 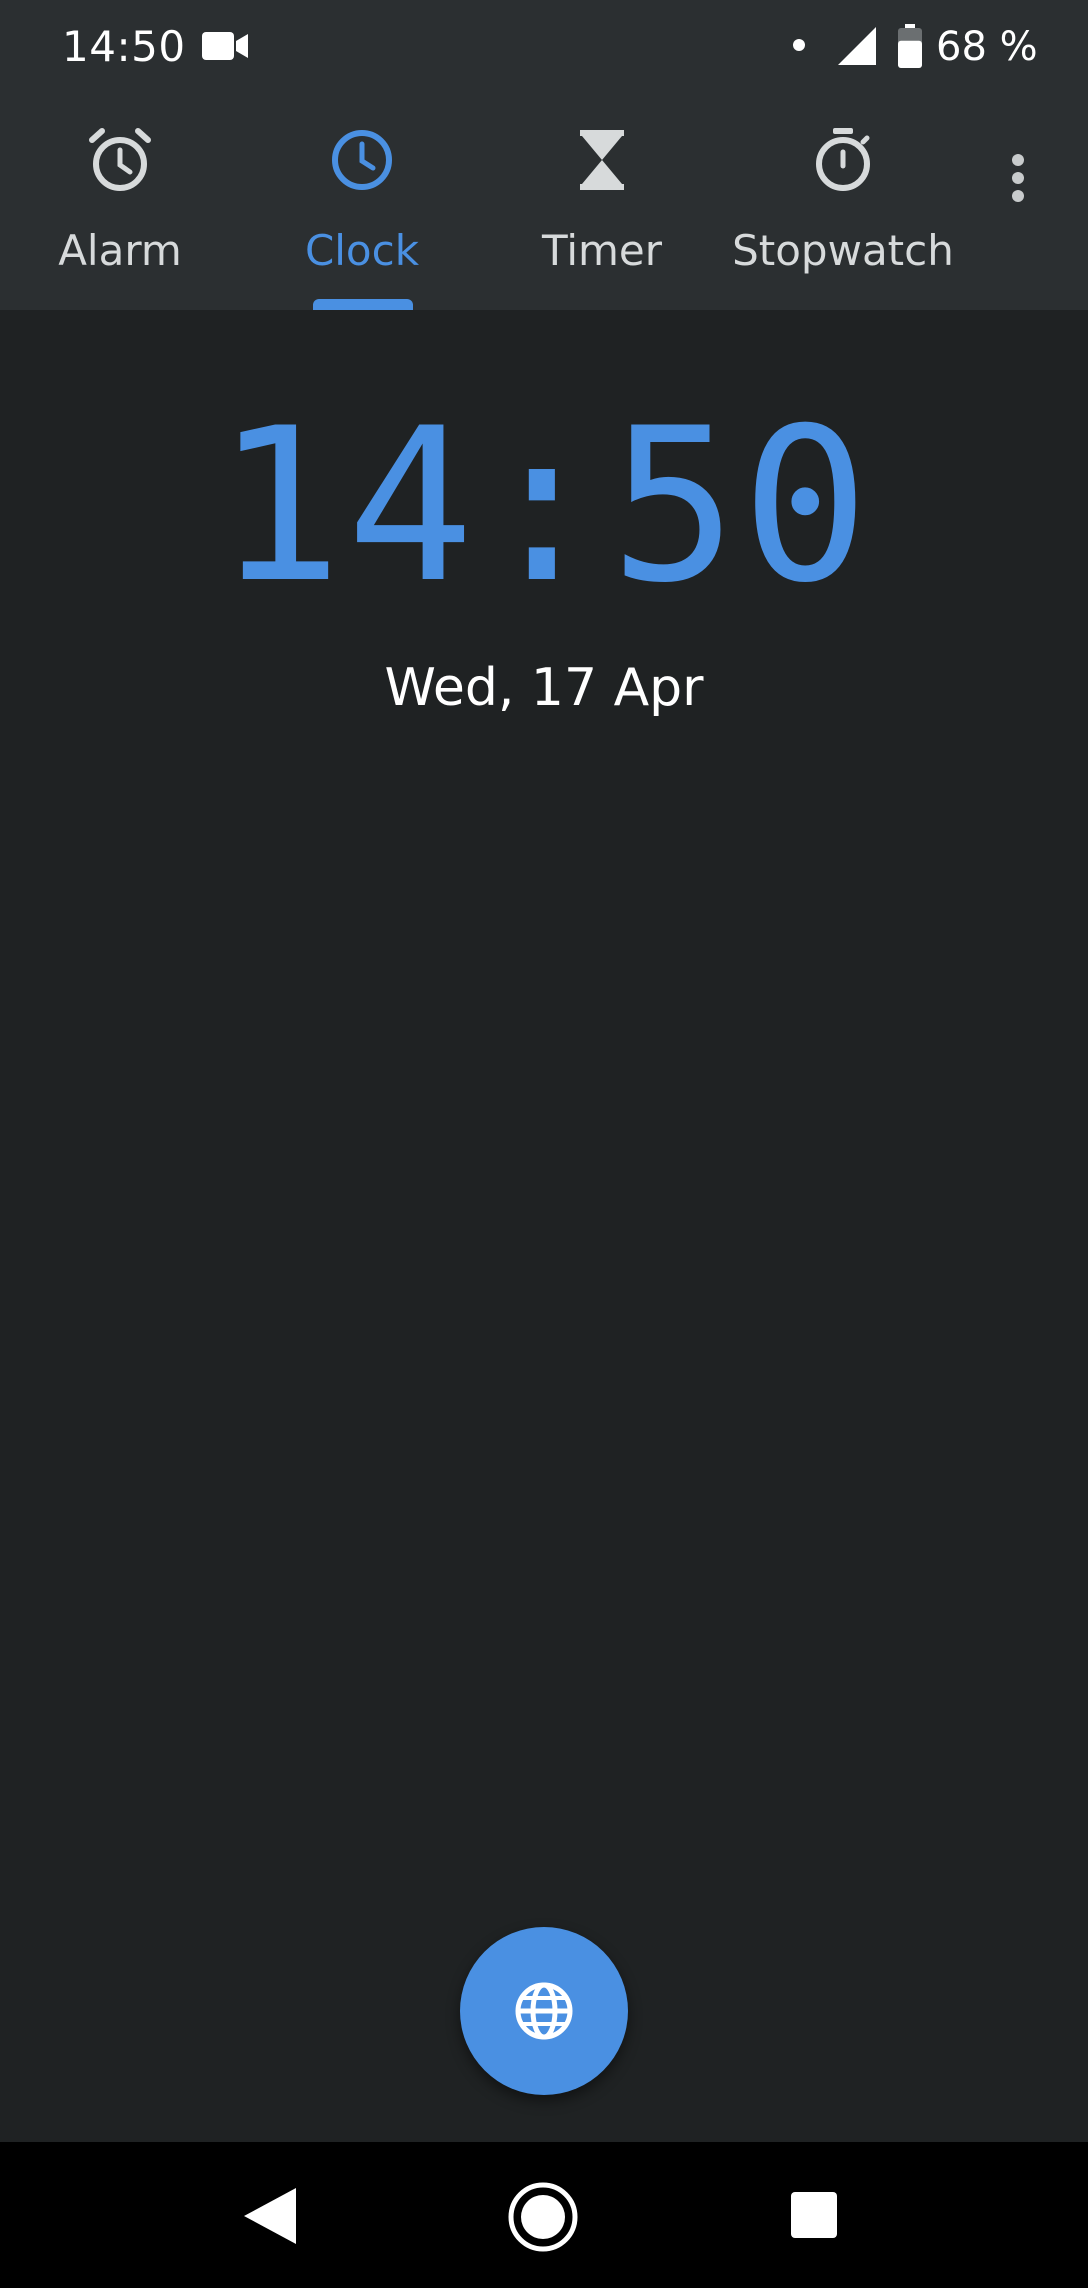 I want to click on active-tab-indicator, so click(x=363, y=304).